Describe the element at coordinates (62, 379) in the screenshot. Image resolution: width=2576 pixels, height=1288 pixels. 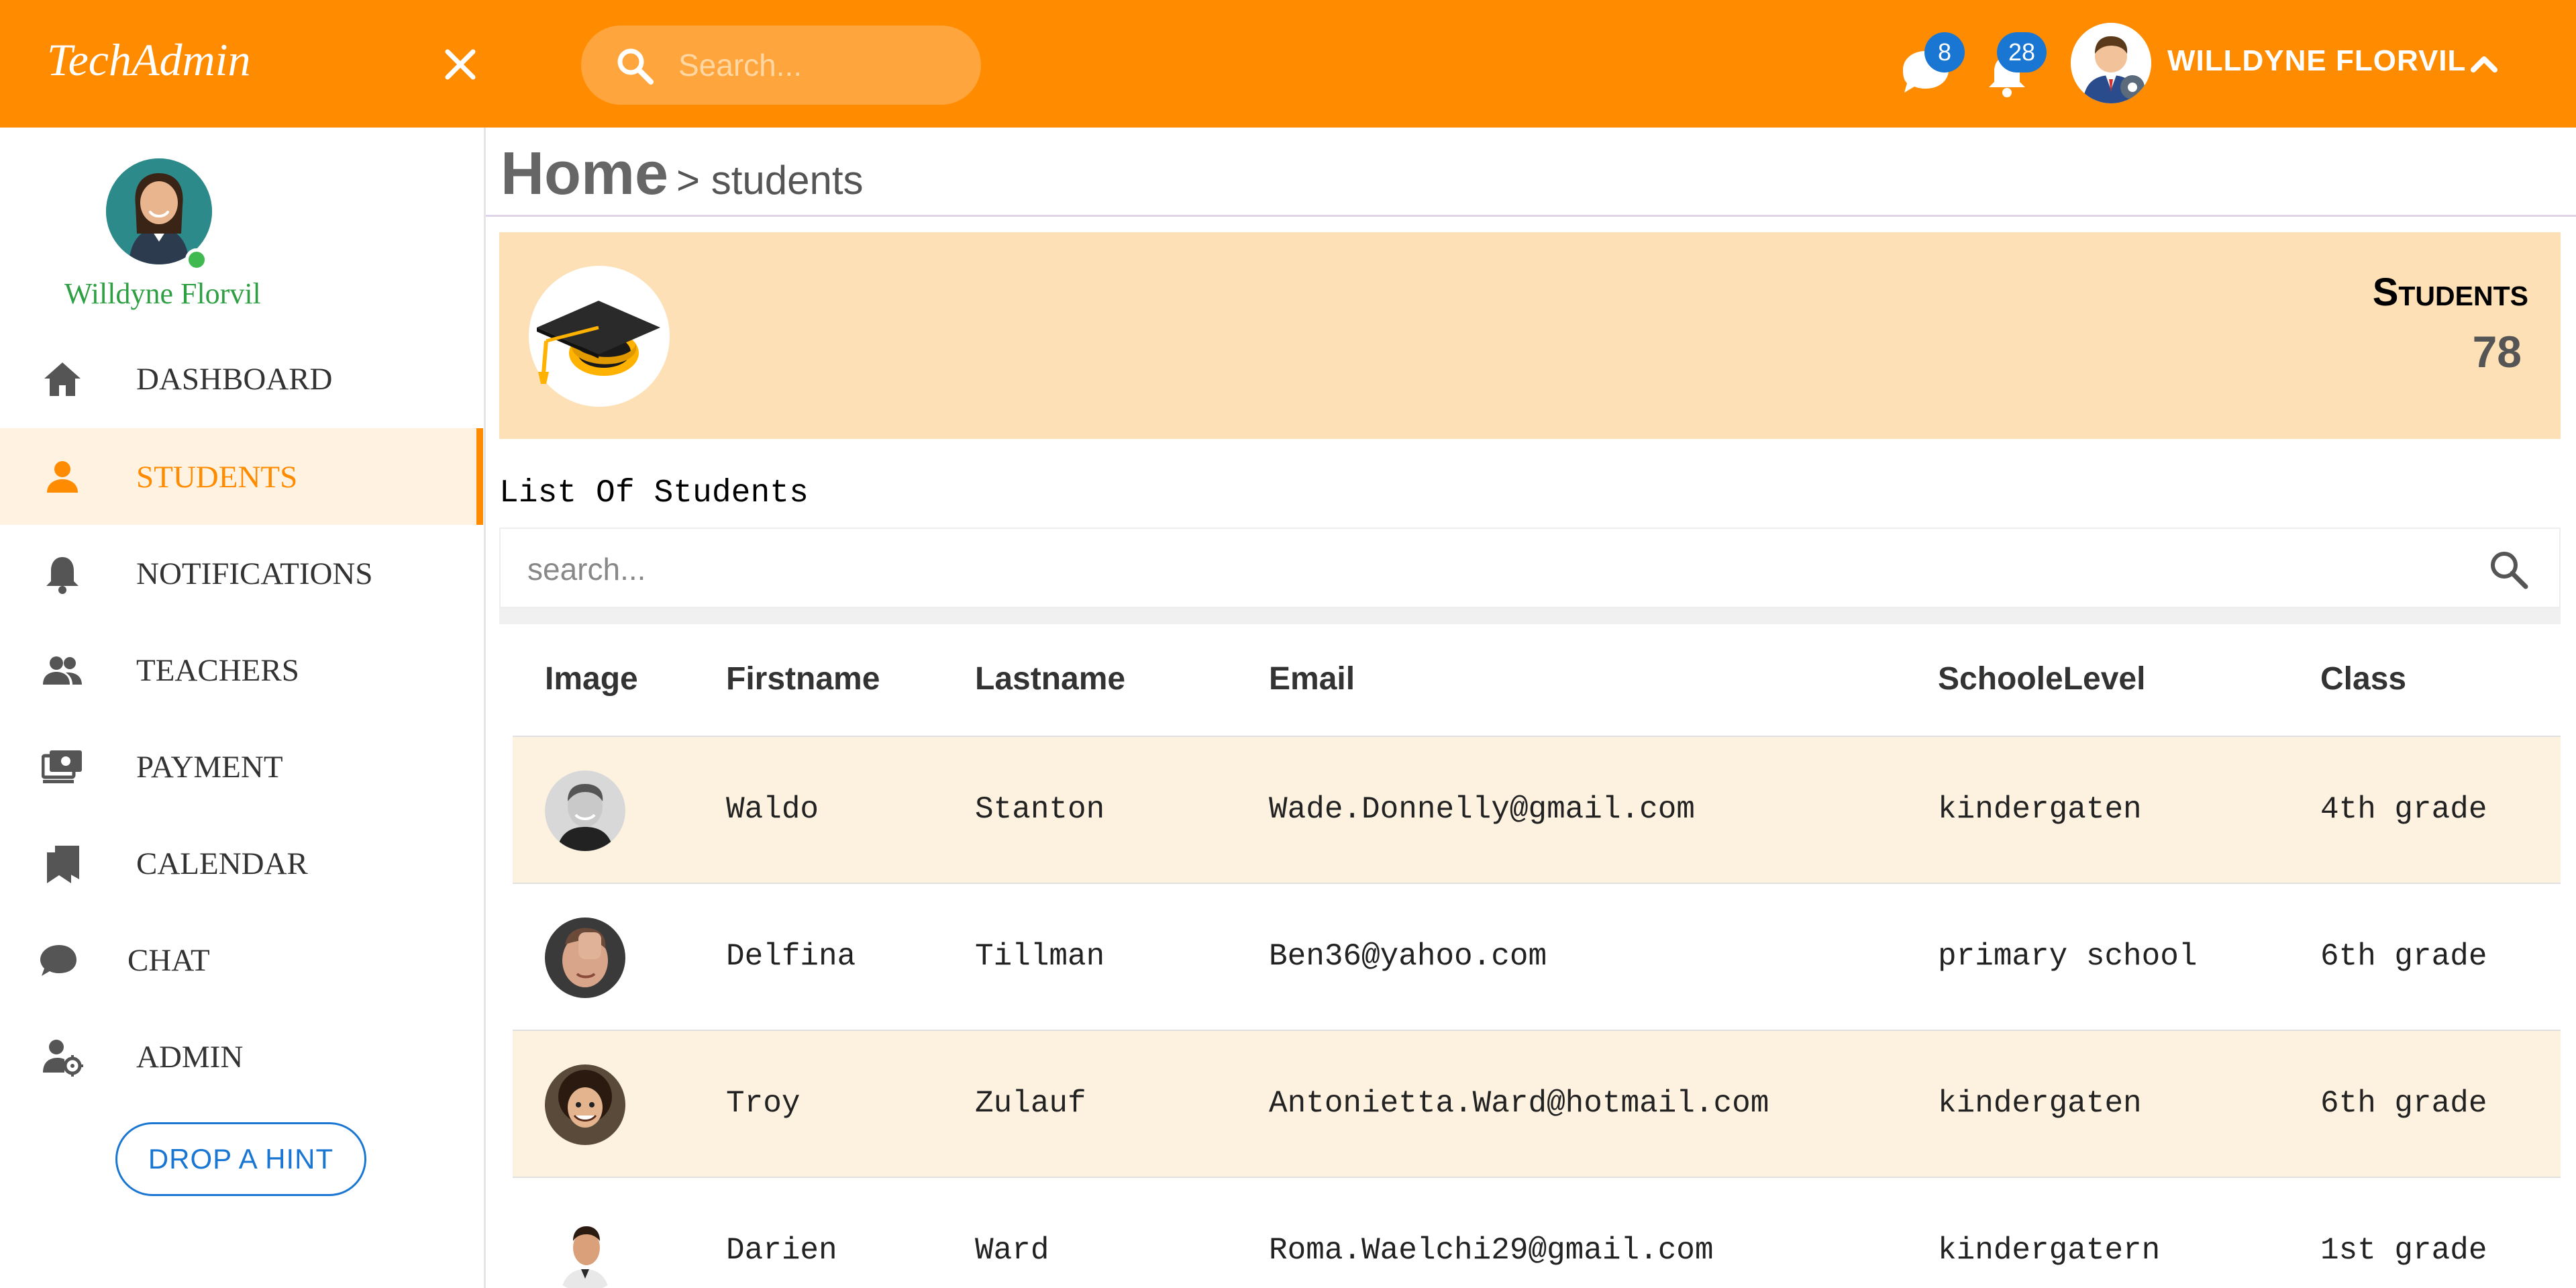
I see `home-icon` at that location.